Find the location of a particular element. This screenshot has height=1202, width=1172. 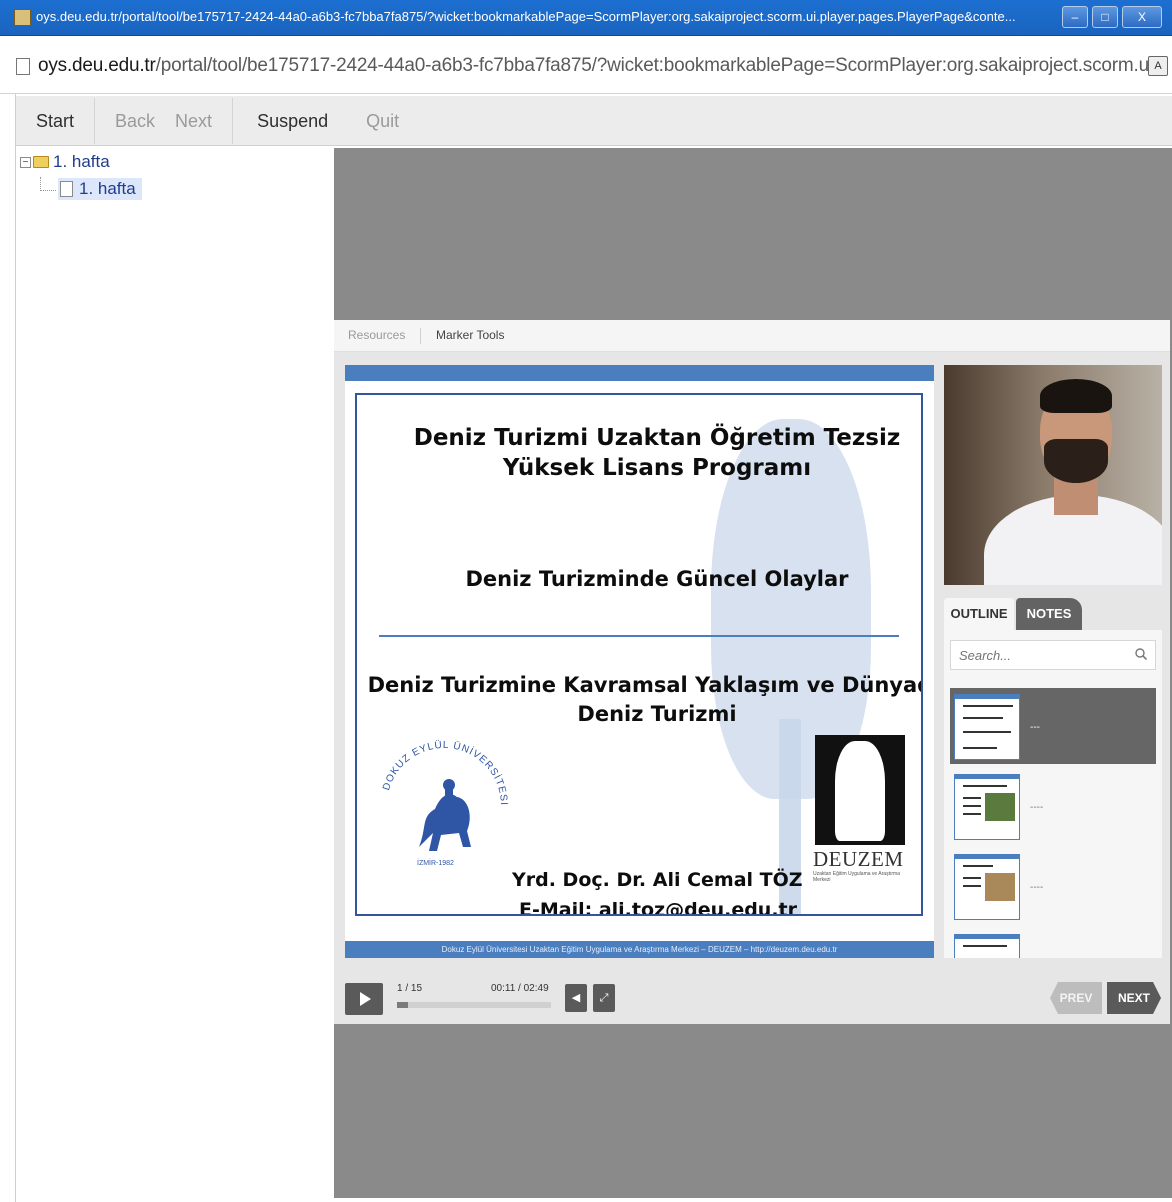

next-slide-button: NEXT is located at coordinates (1134, 998).